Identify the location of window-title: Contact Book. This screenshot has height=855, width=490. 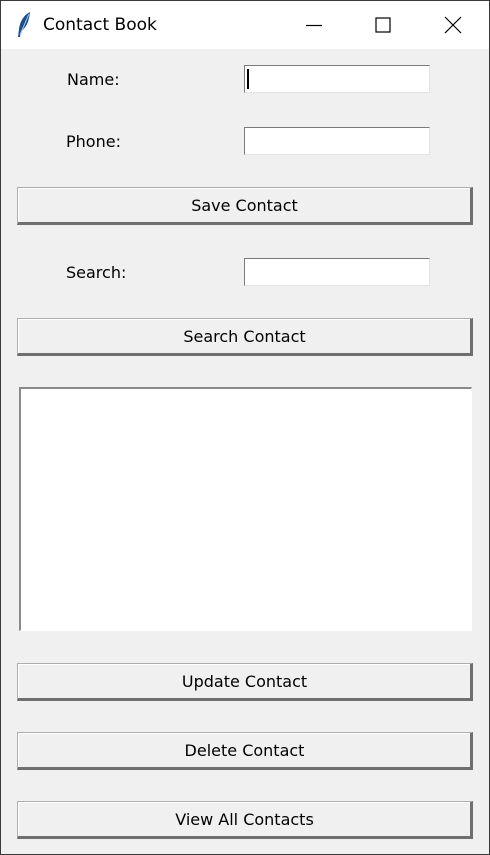
(100, 25).